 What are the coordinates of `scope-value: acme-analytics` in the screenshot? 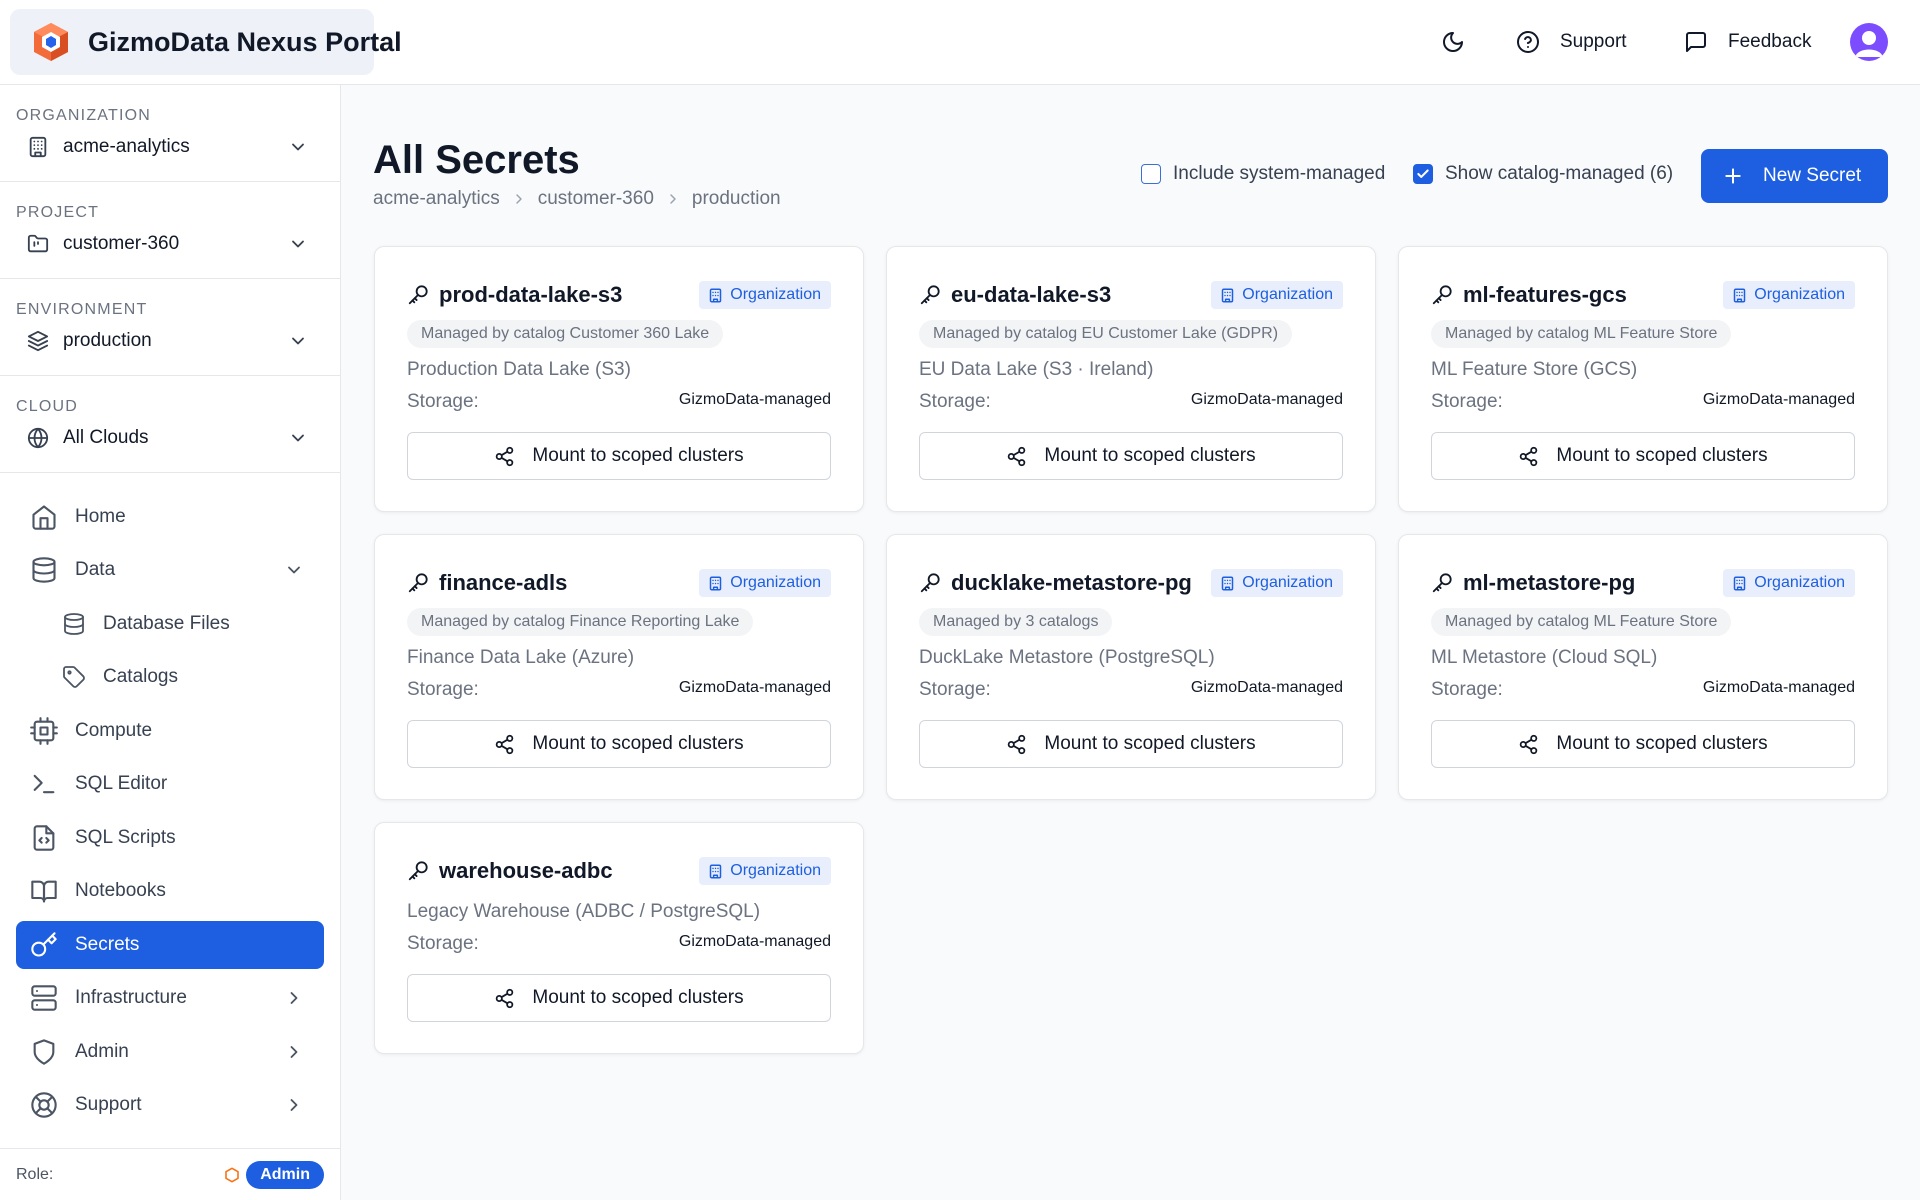 It's located at (126, 146).